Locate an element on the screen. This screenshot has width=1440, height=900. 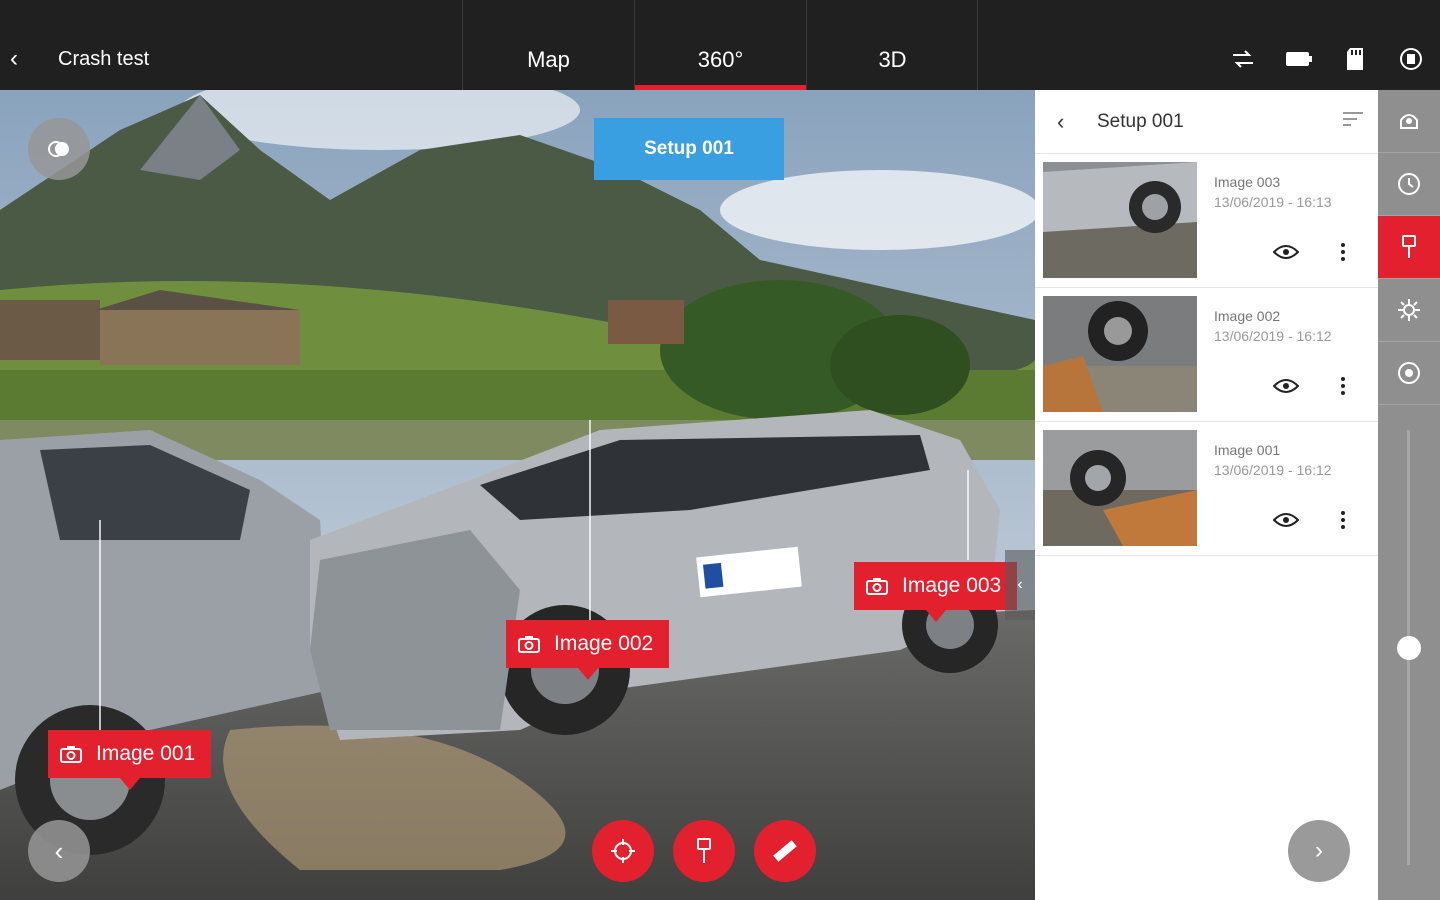
measure-button is located at coordinates (785, 851).